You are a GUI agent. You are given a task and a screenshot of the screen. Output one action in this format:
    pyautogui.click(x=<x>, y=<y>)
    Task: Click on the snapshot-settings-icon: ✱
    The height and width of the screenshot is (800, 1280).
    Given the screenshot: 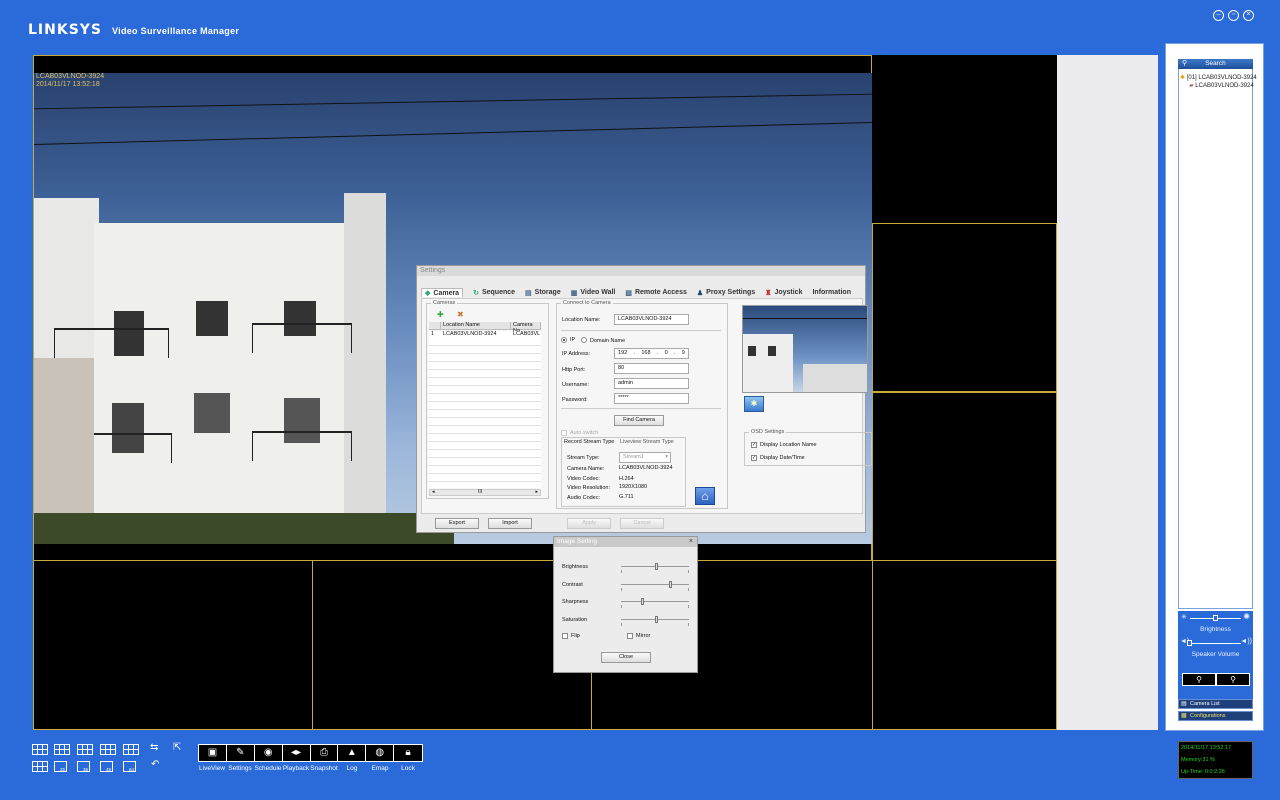 What is the action you would take?
    pyautogui.click(x=754, y=404)
    